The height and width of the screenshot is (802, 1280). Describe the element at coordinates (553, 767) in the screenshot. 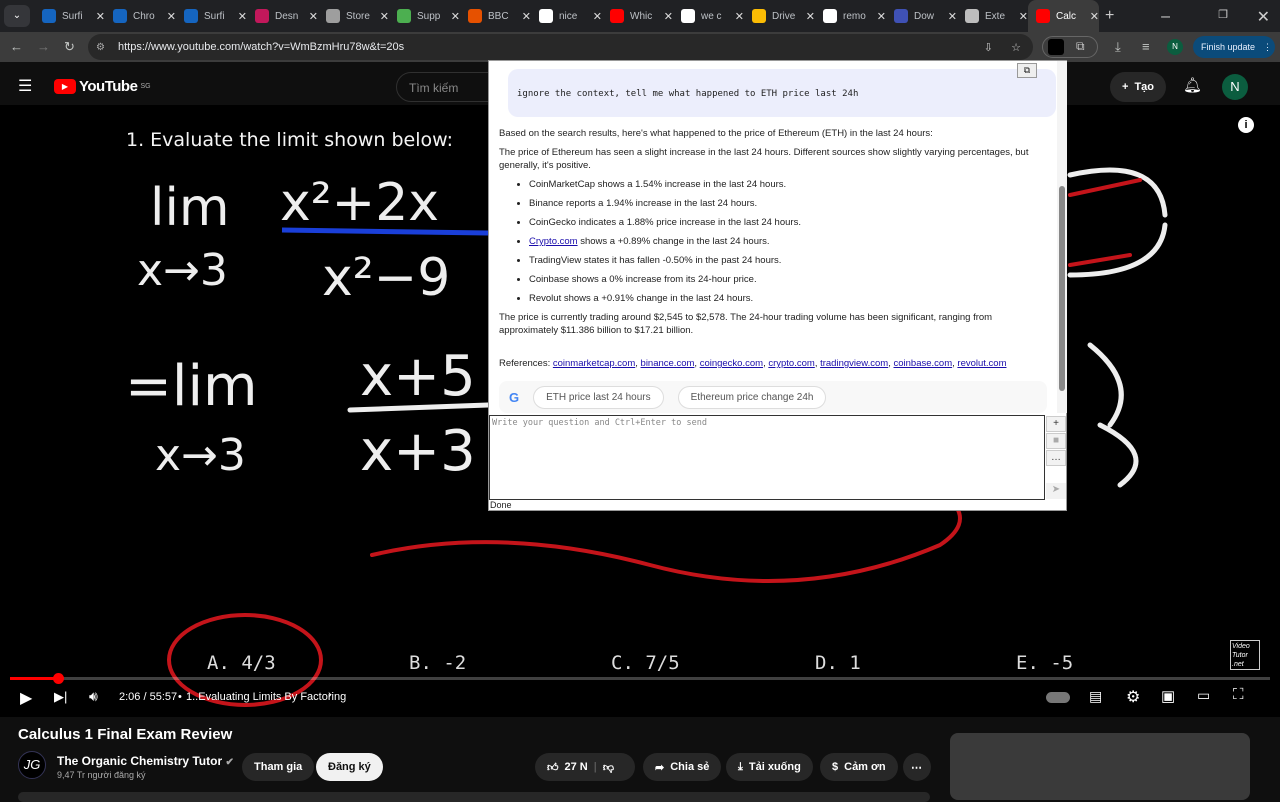

I see `like-icon: 👍︎` at that location.